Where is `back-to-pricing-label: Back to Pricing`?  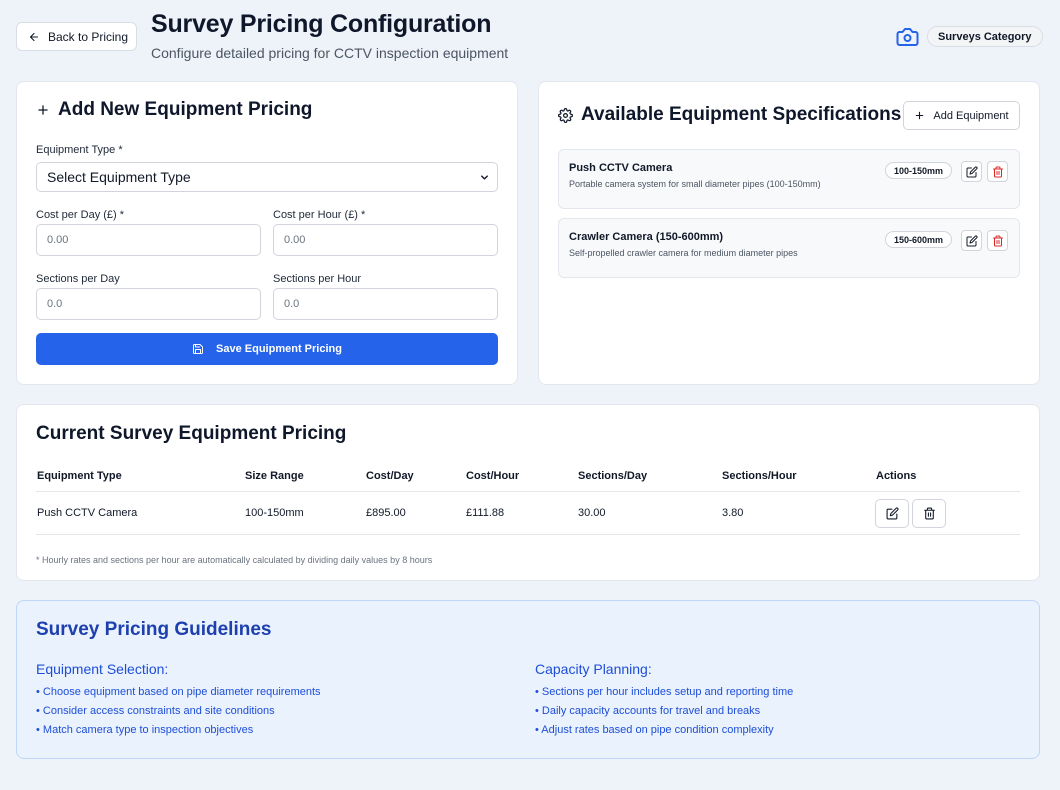 back-to-pricing-label: Back to Pricing is located at coordinates (88, 36).